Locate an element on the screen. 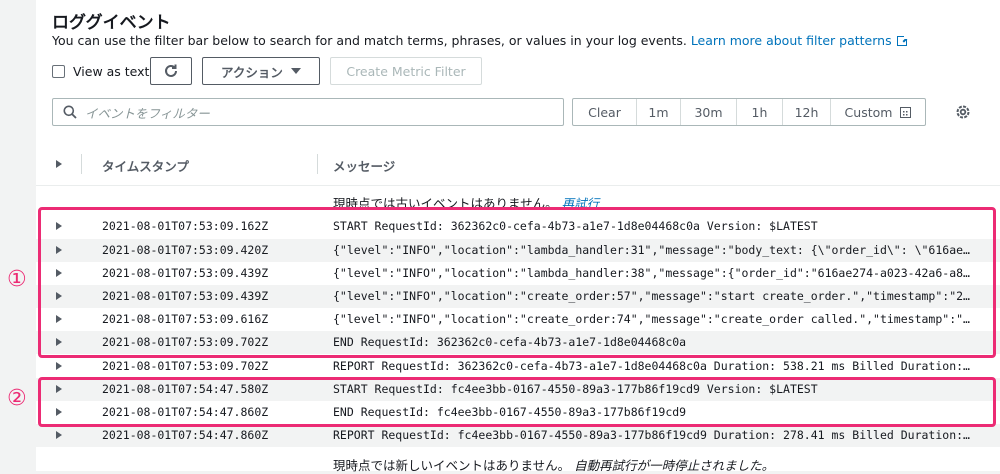  filter-events-placeholder: イベントをフィルター is located at coordinates (147, 113).